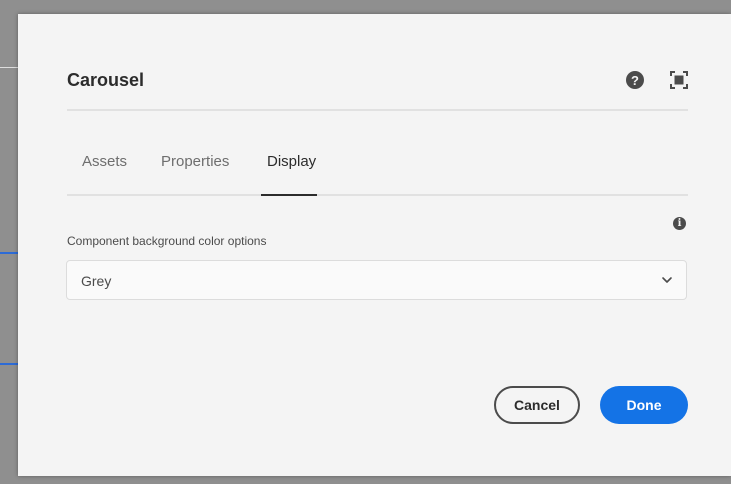 The image size is (731, 484). What do you see at coordinates (96, 281) in the screenshot?
I see `select-value: Grey` at bounding box center [96, 281].